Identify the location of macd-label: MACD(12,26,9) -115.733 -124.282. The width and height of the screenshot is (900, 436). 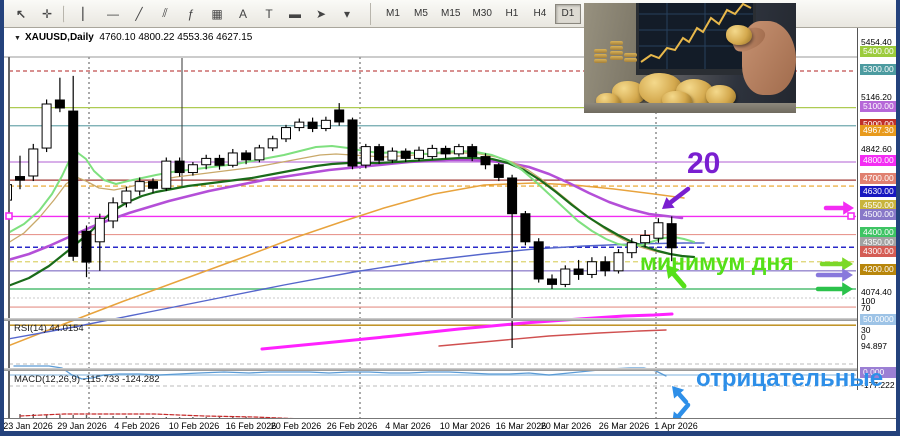
(87, 379).